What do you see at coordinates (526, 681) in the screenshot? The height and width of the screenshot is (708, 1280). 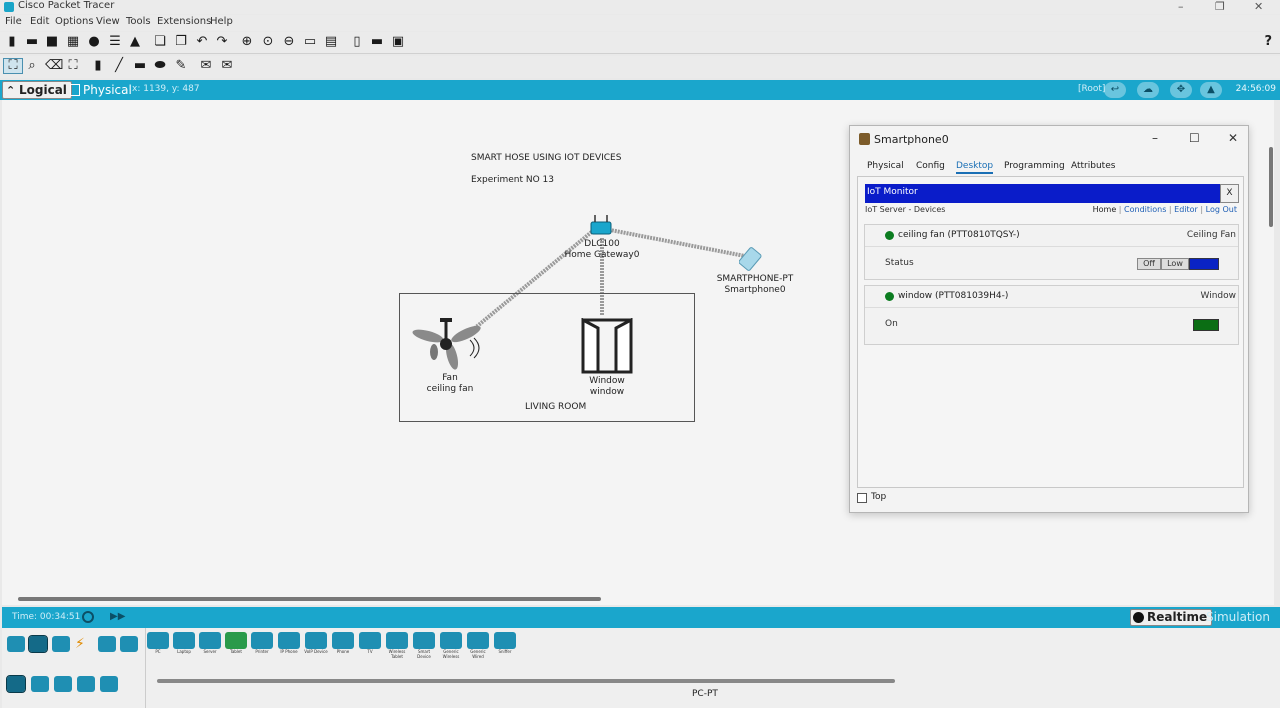 I see `palette-scrollbar` at bounding box center [526, 681].